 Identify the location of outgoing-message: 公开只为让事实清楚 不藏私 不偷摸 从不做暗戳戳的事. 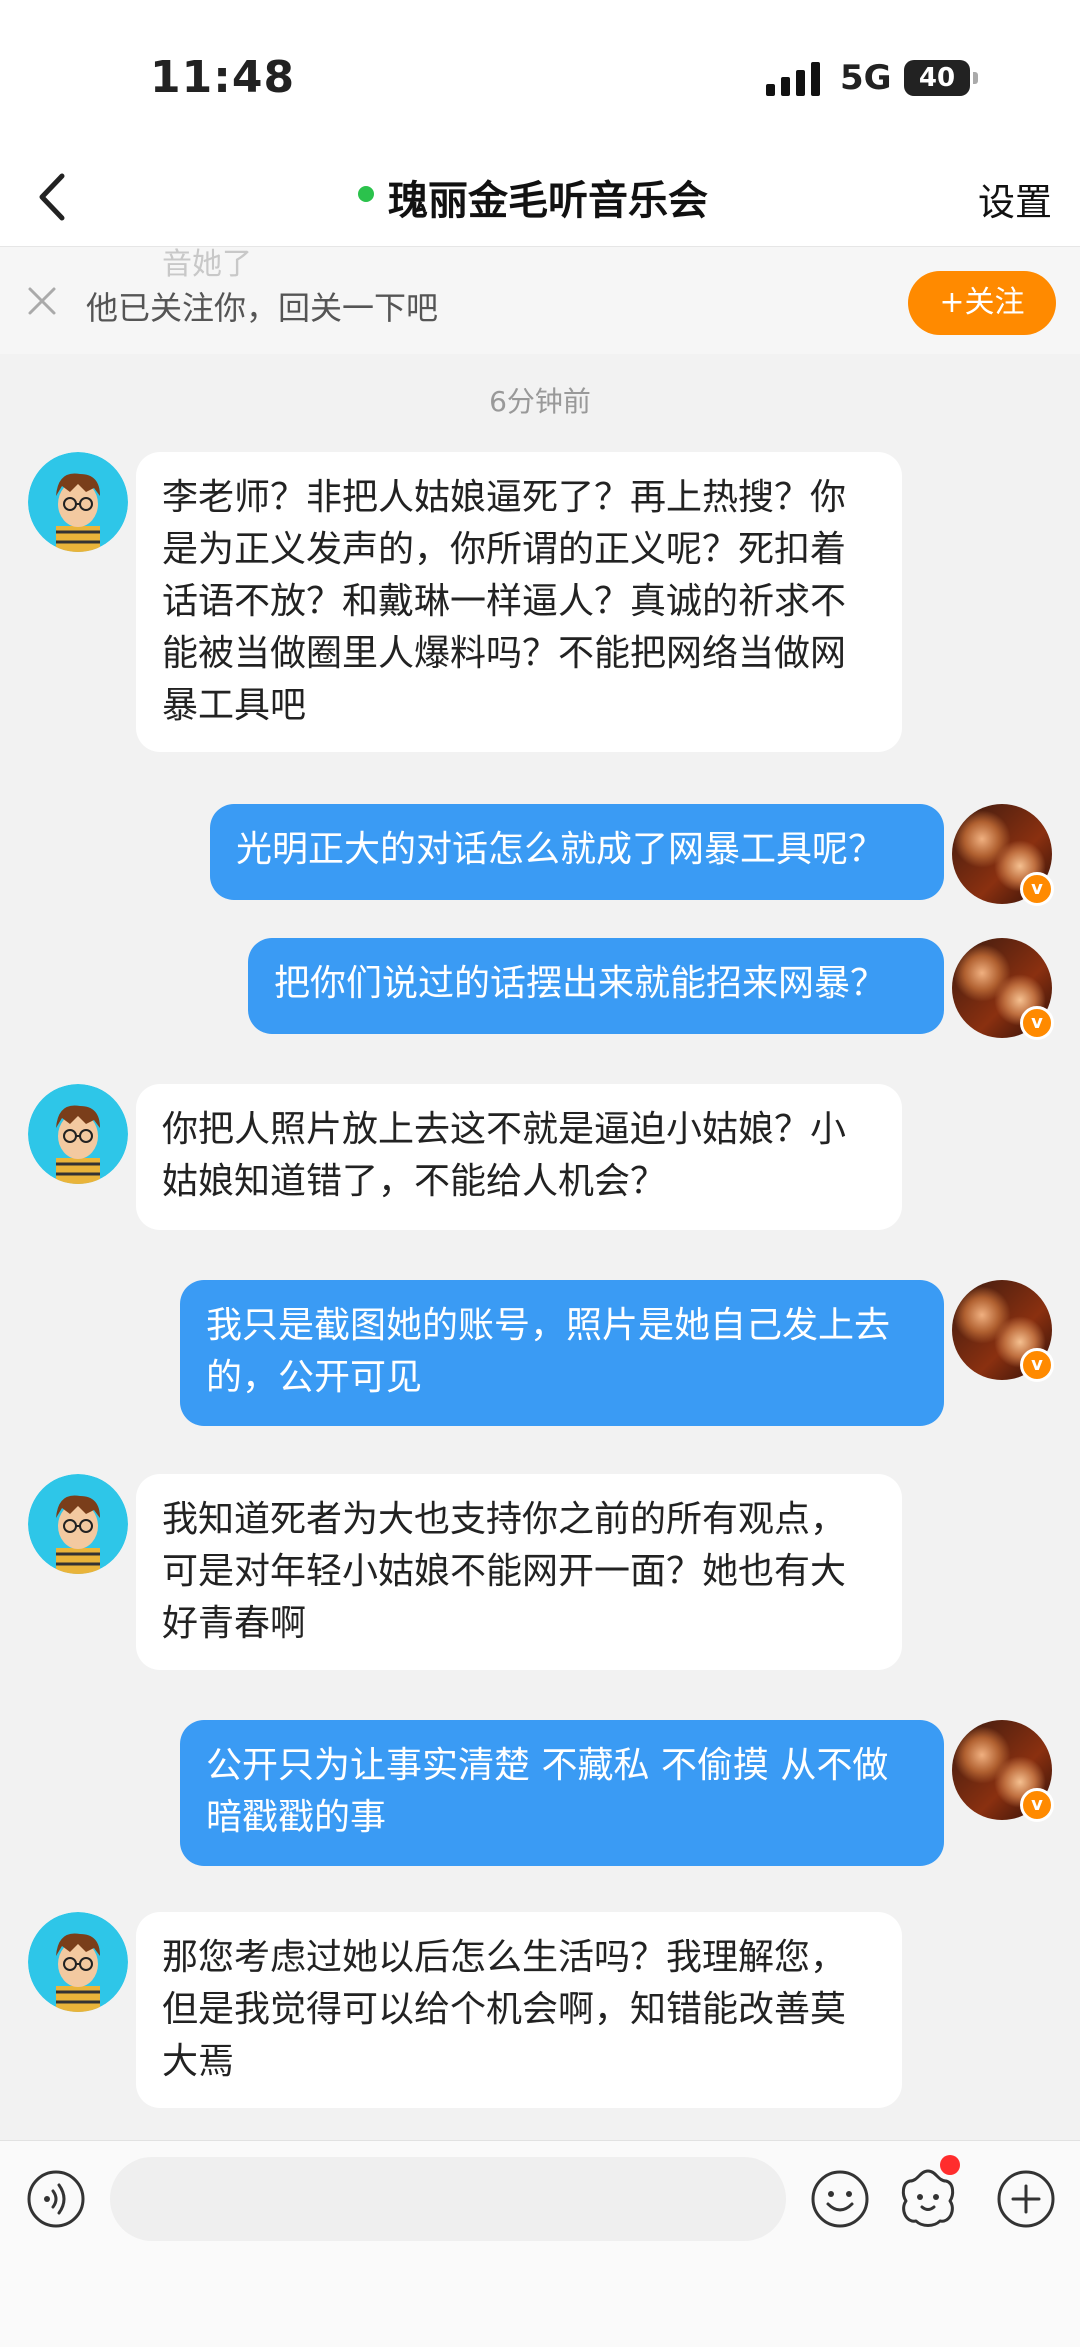
(562, 1793).